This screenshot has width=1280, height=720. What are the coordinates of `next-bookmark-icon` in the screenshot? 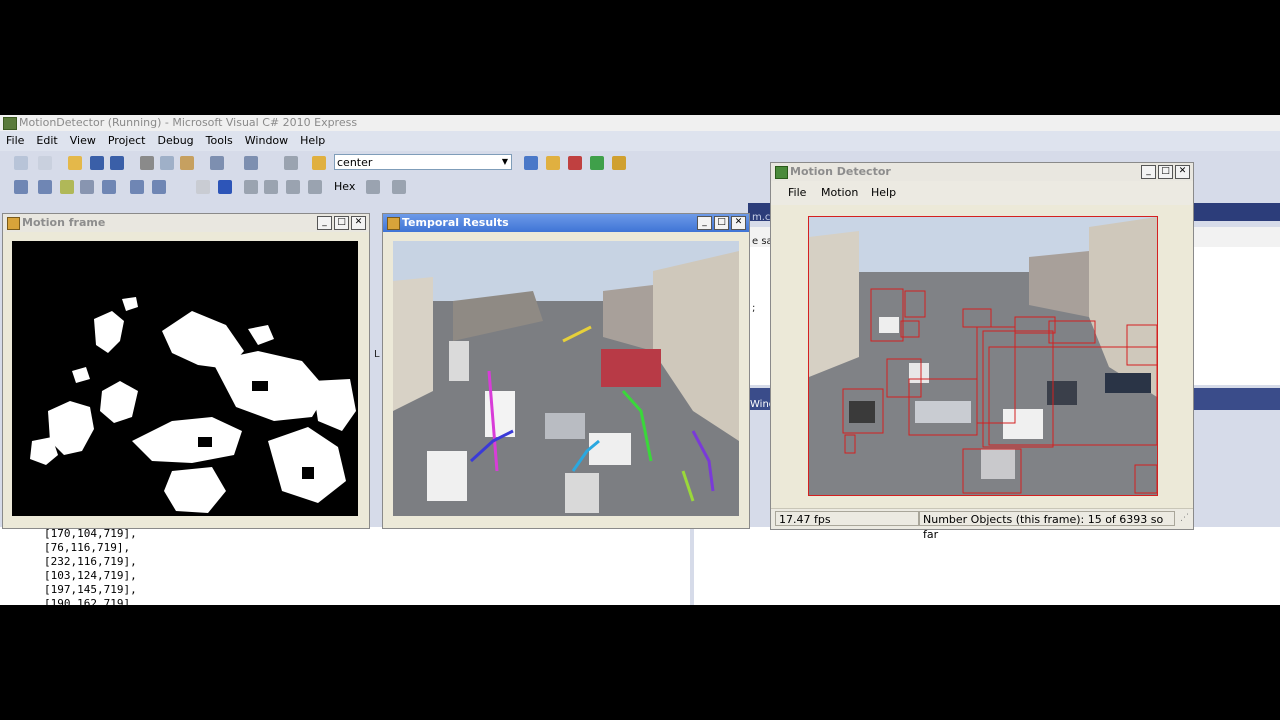 It's located at (159, 187).